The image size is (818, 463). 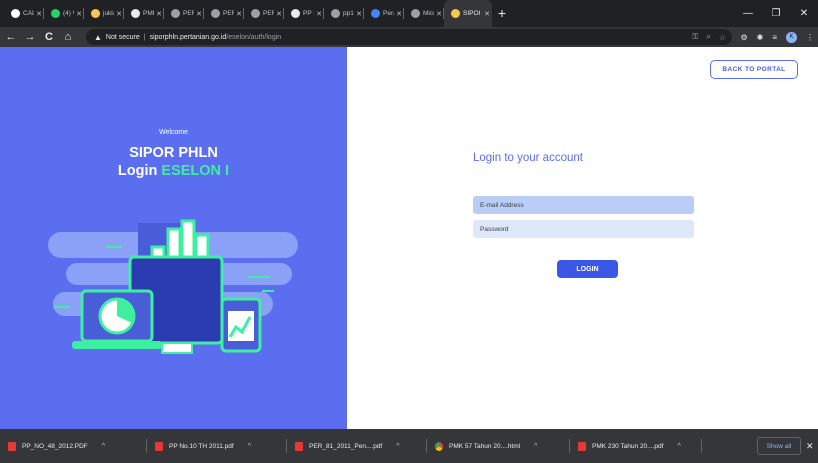 What do you see at coordinates (528, 158) in the screenshot?
I see `login-title: Login to your account` at bounding box center [528, 158].